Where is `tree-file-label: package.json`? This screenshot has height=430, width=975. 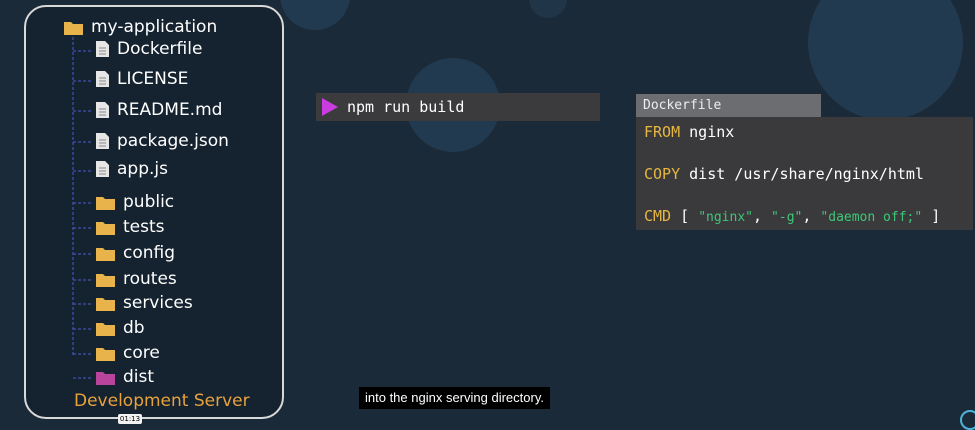
tree-file-label: package.json is located at coordinates (173, 141).